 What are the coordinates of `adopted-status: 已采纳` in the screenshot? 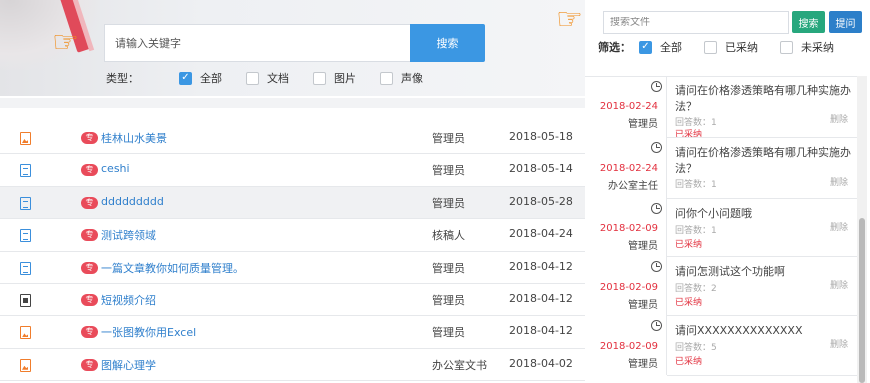 It's located at (689, 362).